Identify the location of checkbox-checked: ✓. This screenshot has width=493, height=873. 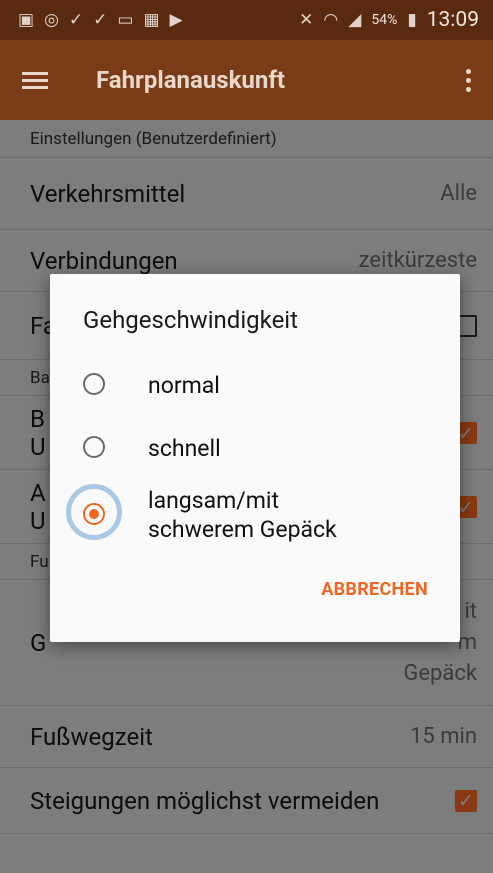
(466, 800).